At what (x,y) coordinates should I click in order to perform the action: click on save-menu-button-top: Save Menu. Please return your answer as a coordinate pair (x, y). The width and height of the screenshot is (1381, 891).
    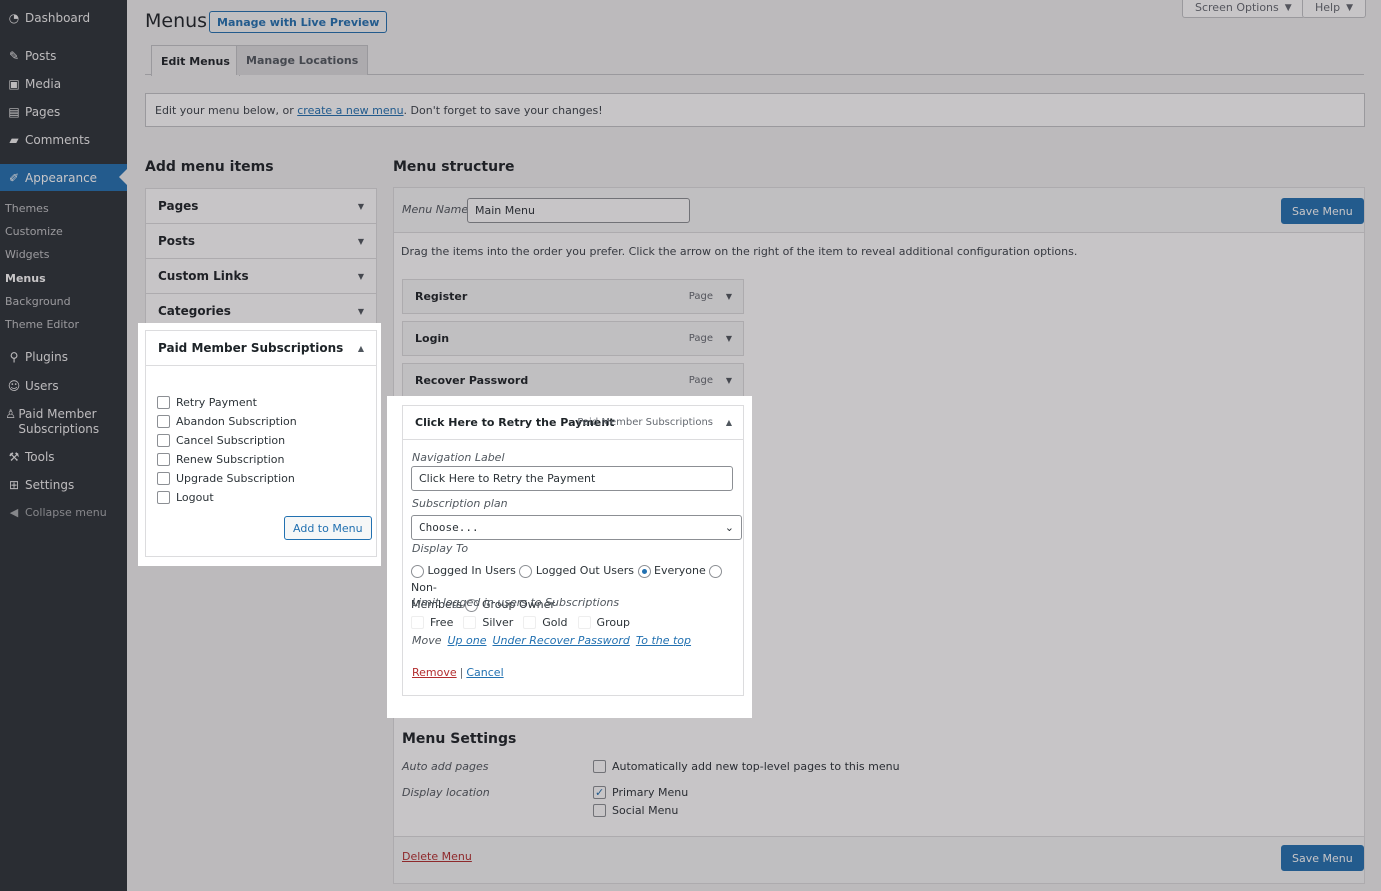
    Looking at the image, I should click on (1322, 211).